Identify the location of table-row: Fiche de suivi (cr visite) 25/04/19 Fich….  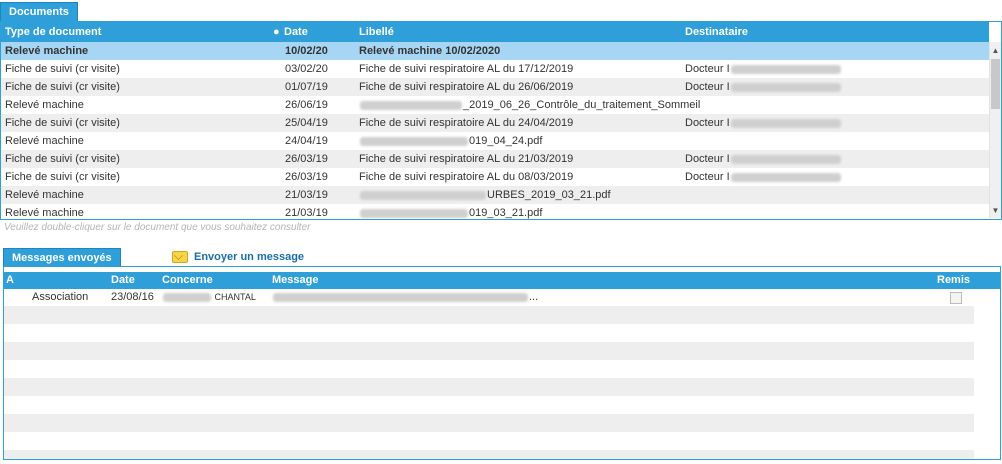
(495, 123).